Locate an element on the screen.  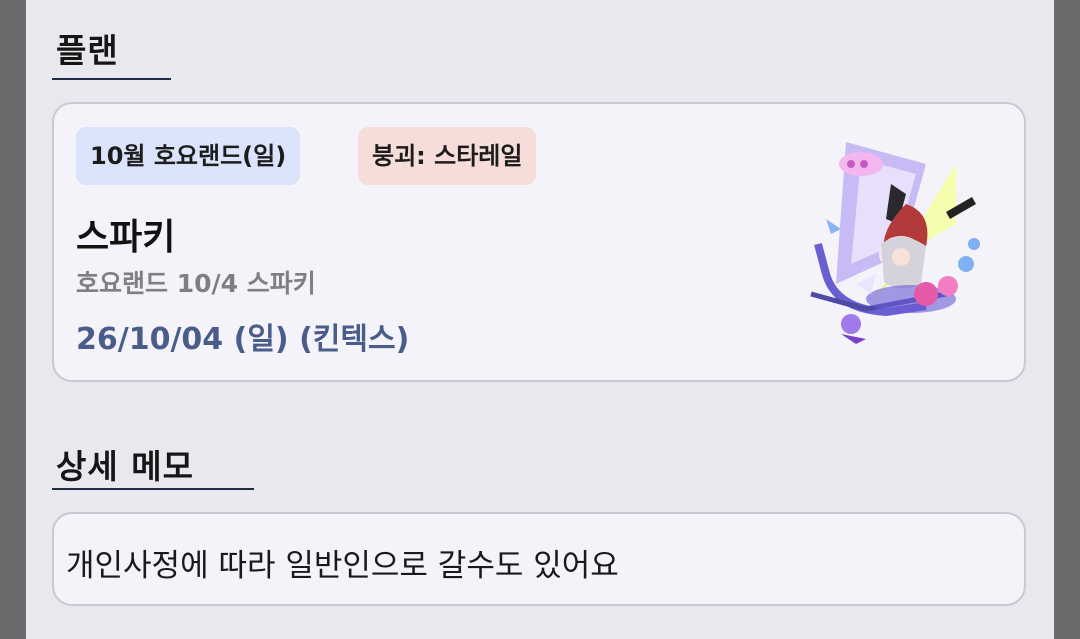
plan-name: 스파키 is located at coordinates (126, 237).